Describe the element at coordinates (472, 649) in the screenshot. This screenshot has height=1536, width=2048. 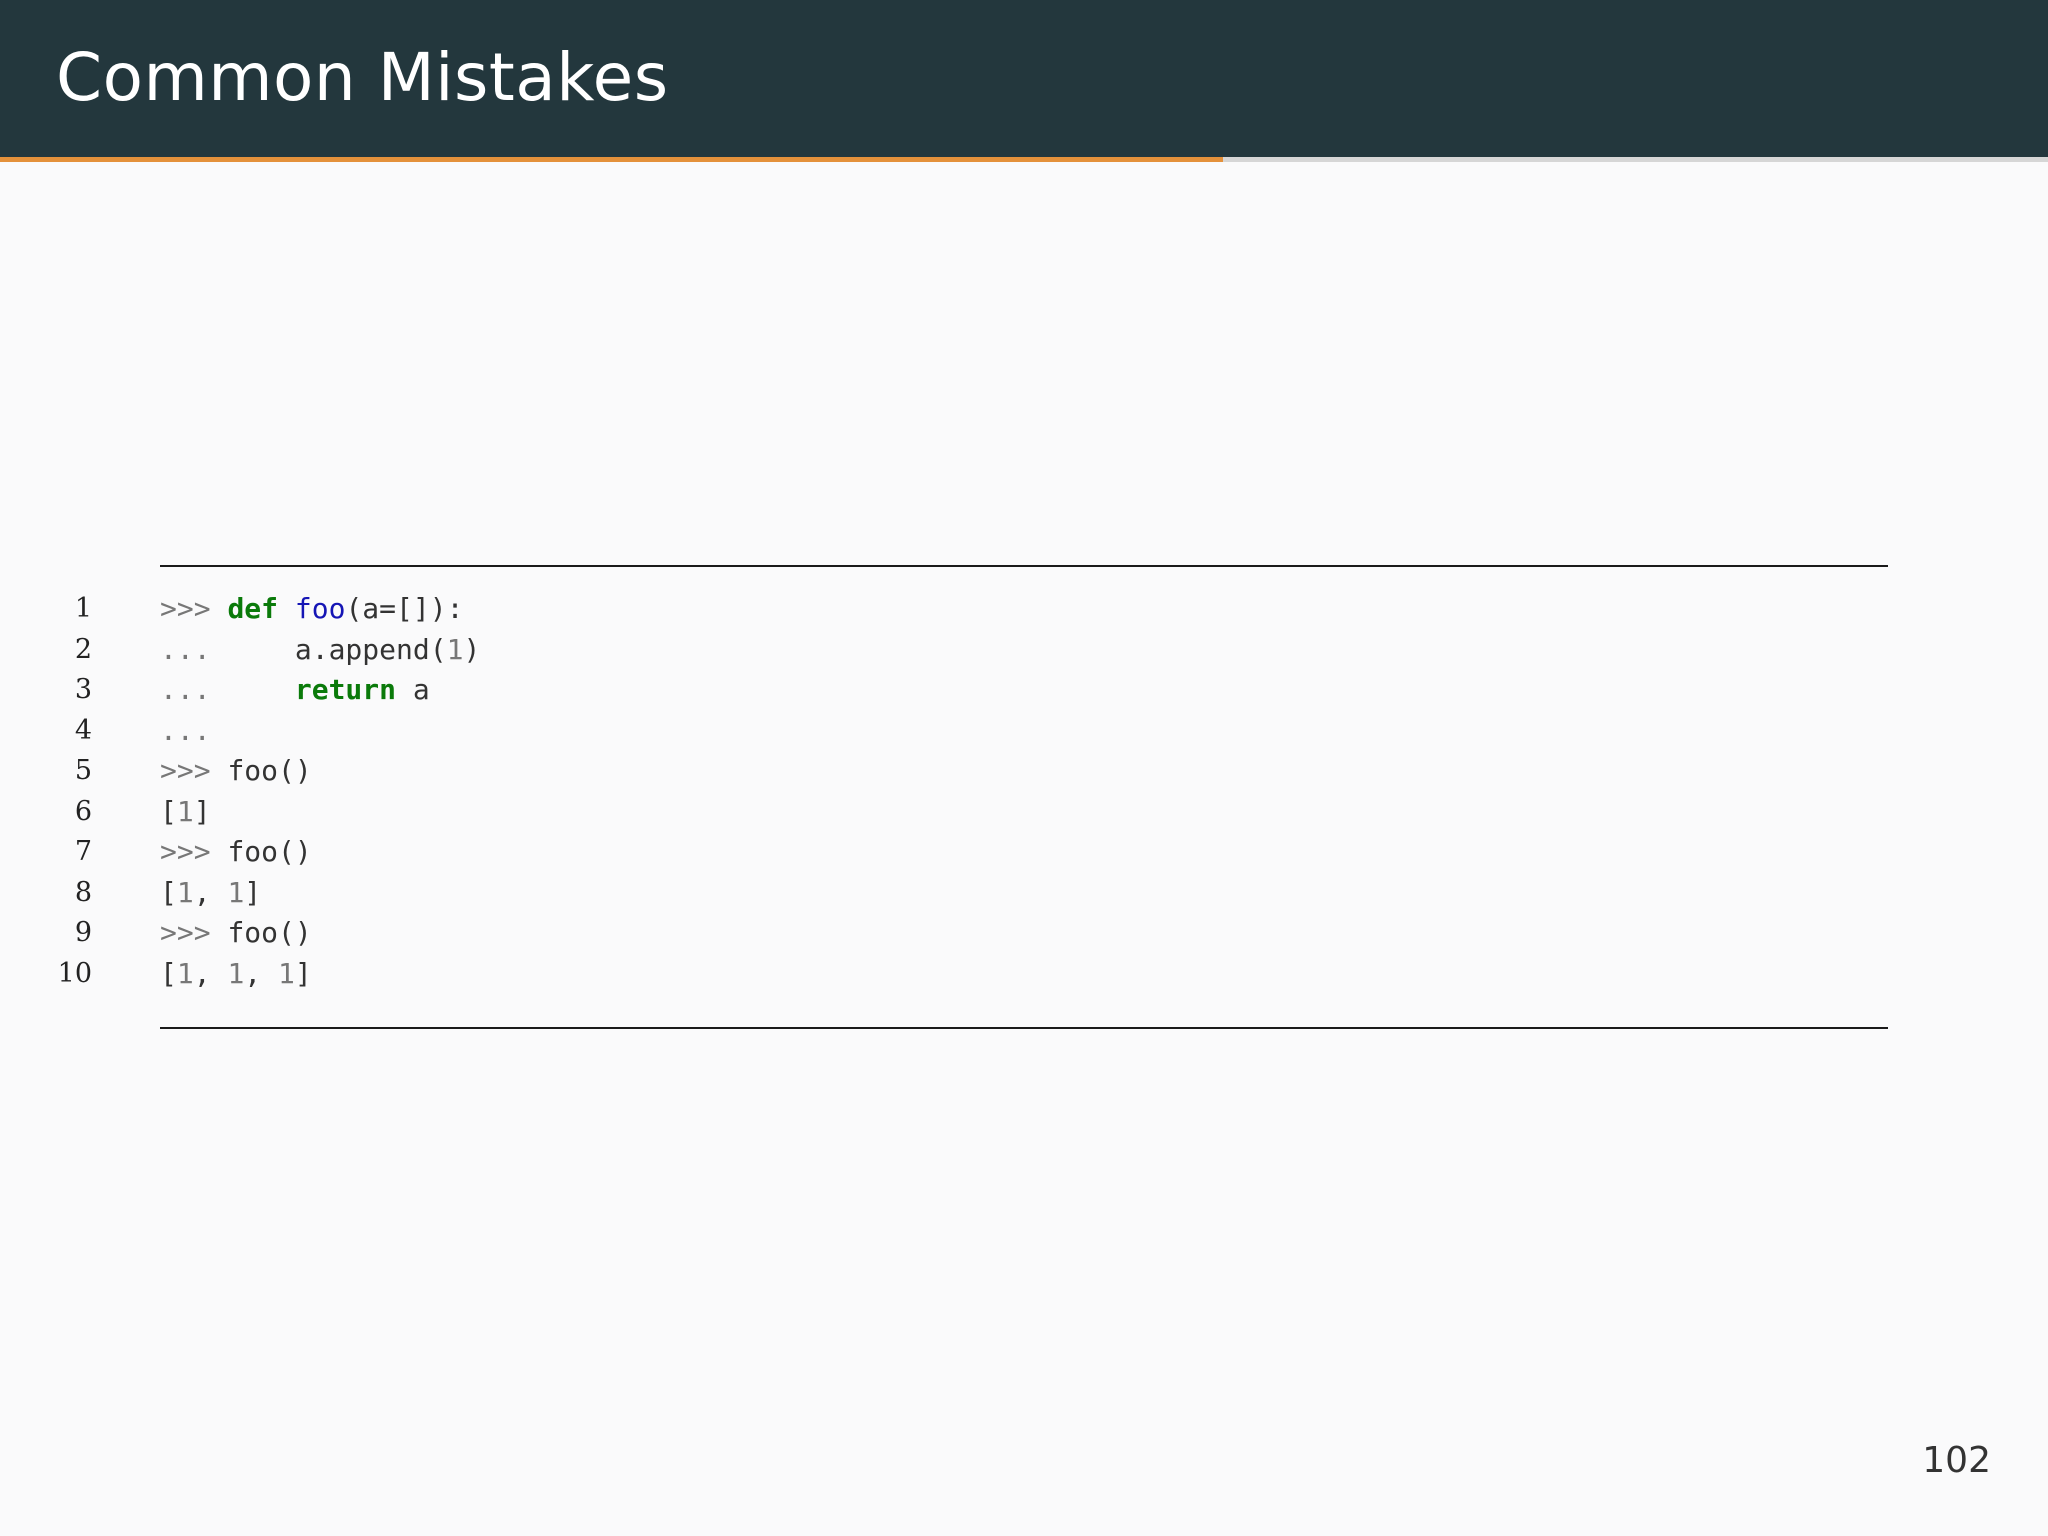
I see `code-token-plain: )` at that location.